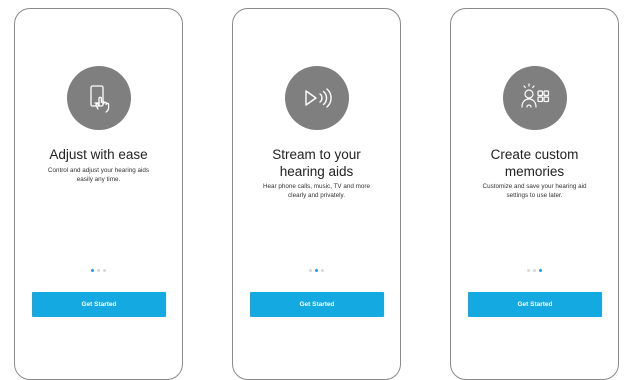  I want to click on play-stream-icon, so click(317, 98).